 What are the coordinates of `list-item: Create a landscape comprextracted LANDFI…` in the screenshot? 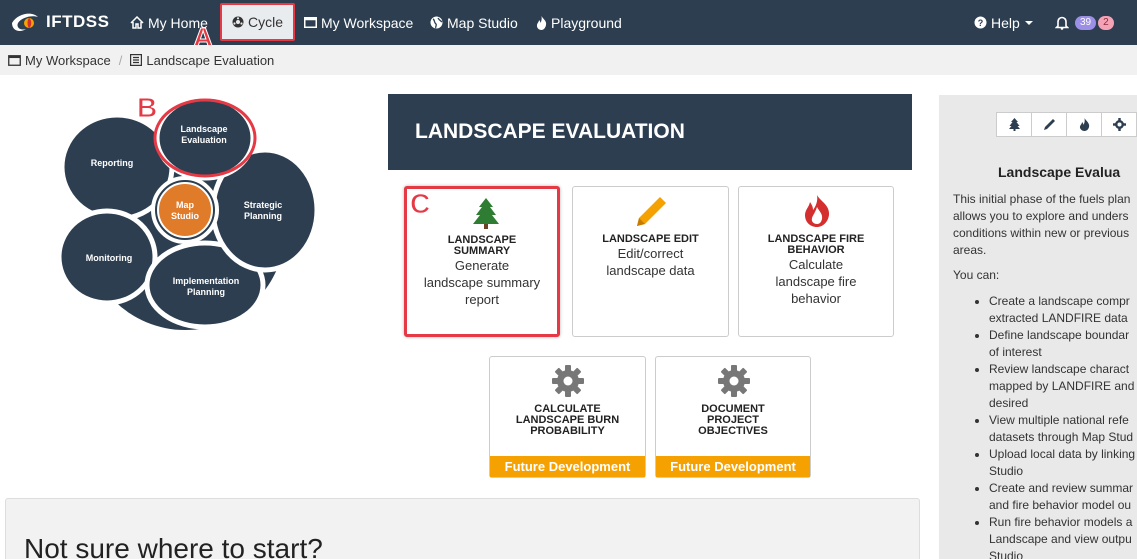 It's located at (1063, 310).